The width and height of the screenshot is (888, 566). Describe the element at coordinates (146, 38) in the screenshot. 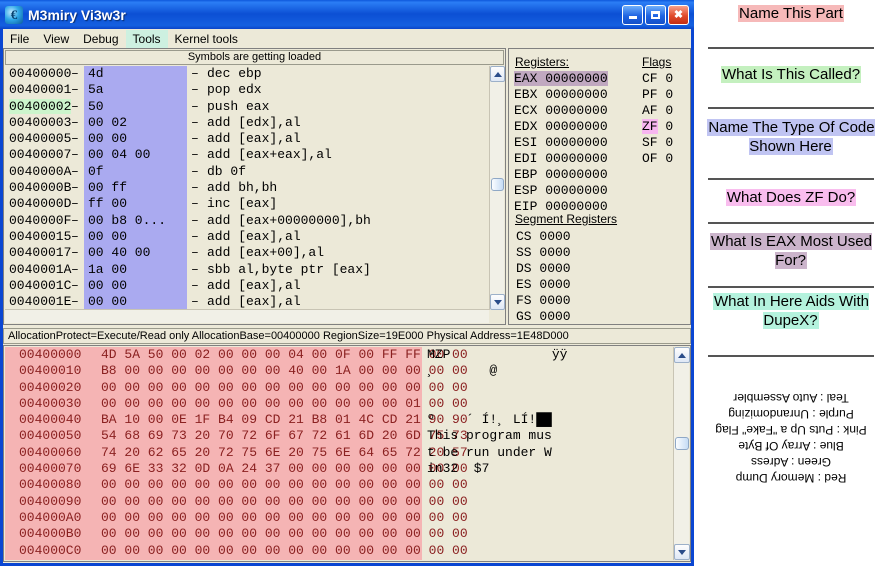

I see `menu-item-tools: Tools` at that location.